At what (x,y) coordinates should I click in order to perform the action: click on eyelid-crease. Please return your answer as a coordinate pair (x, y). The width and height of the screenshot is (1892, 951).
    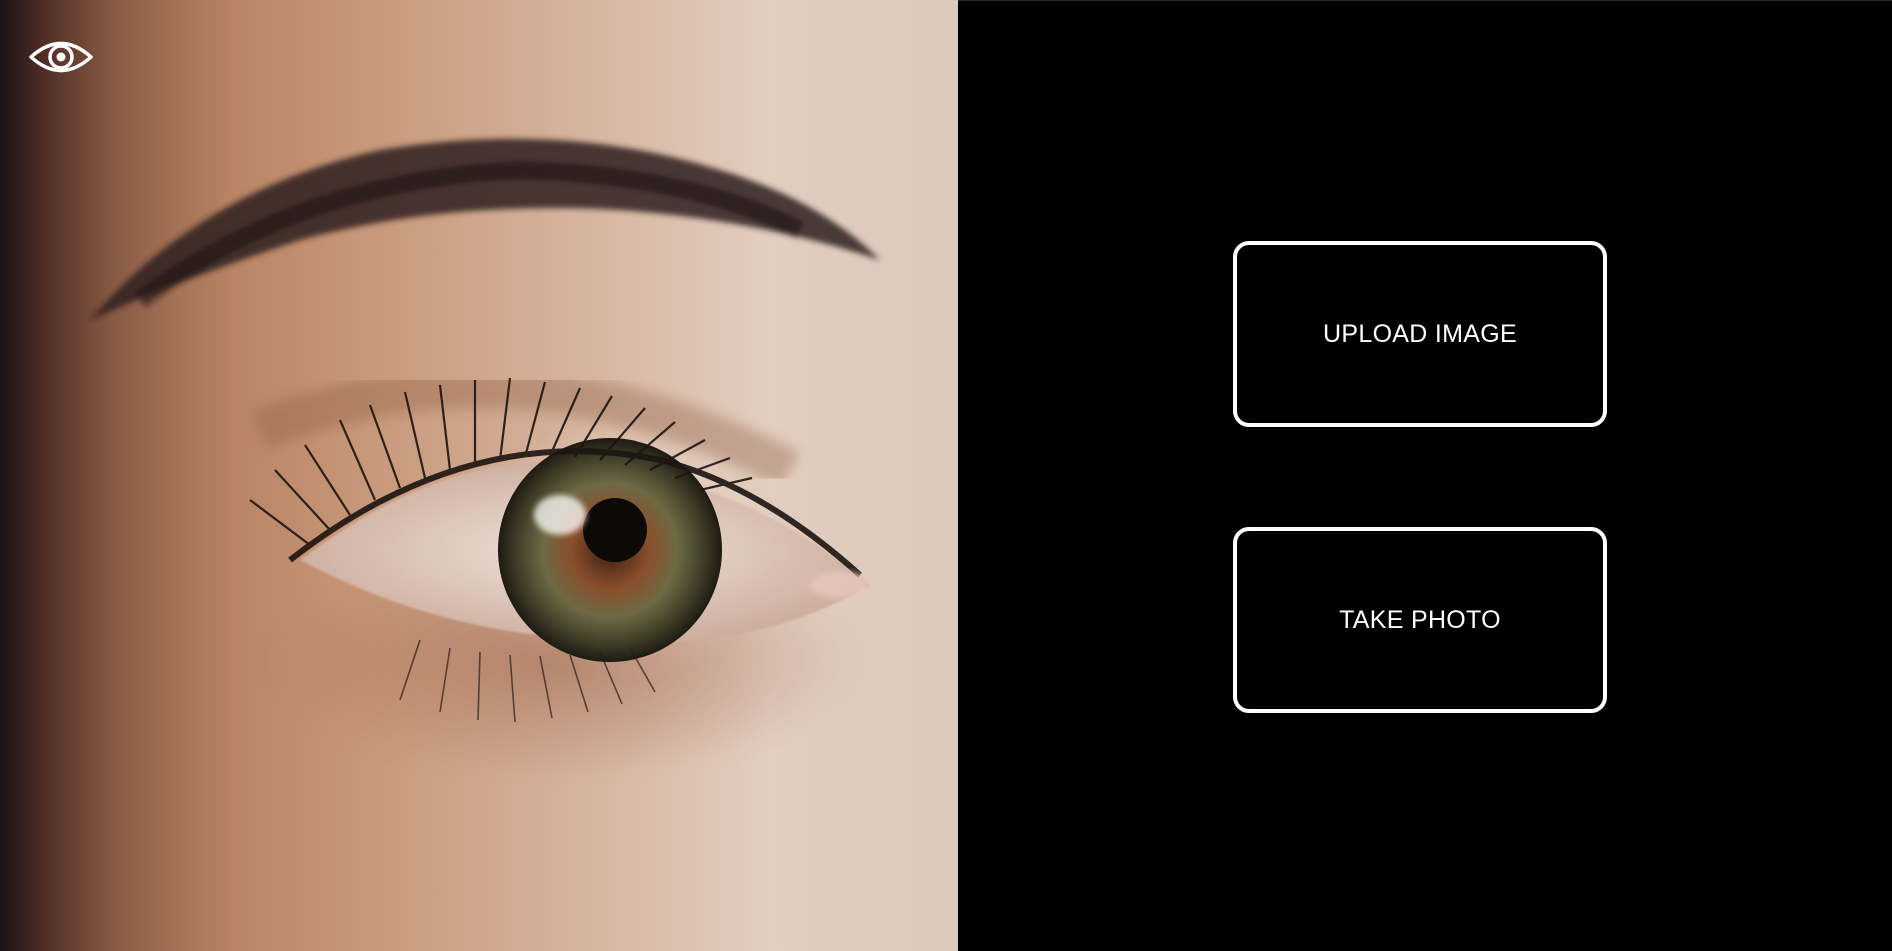
    Looking at the image, I should click on (526, 428).